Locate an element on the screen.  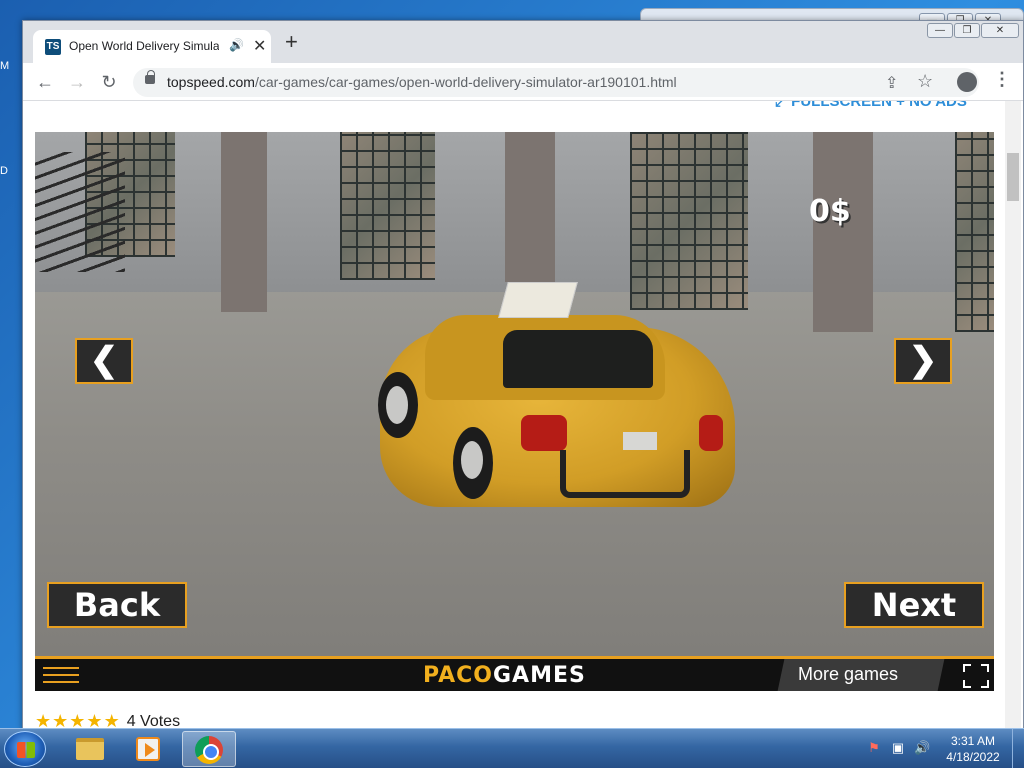
game-footer-bar: PACOGAMES More games is located at coordinates (514, 673).